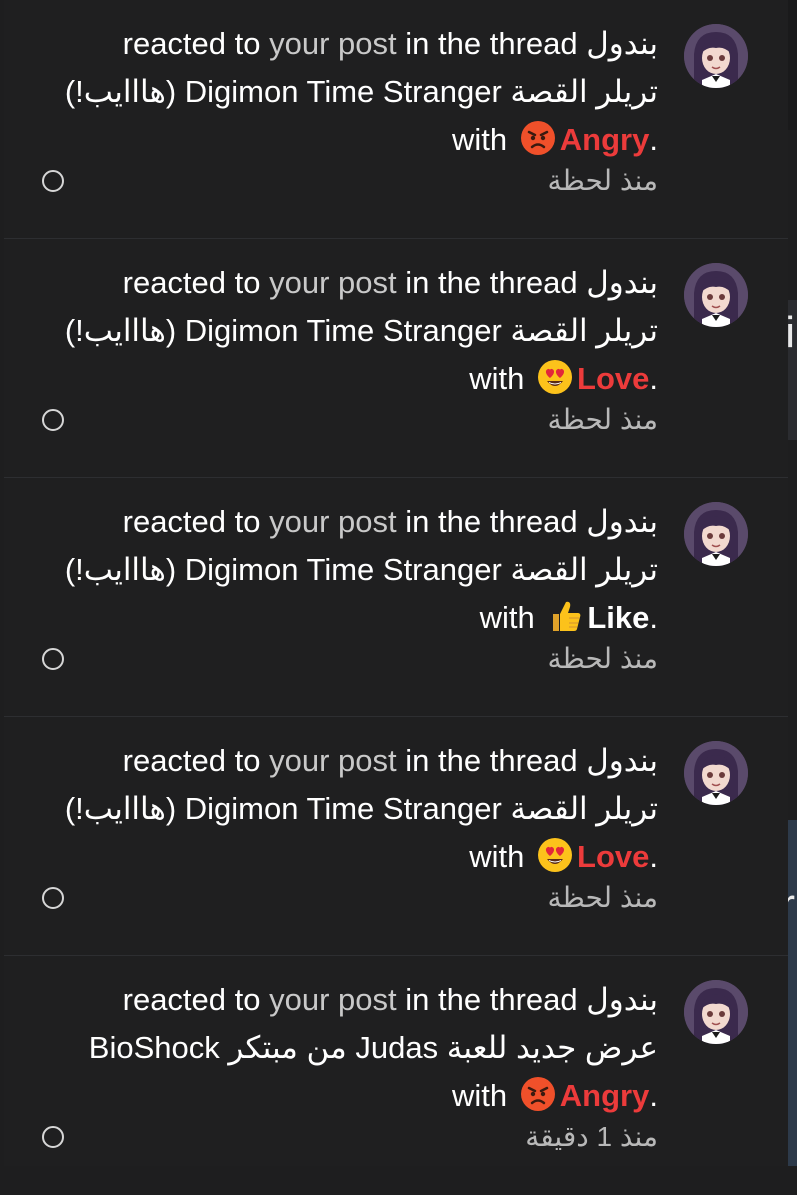 This screenshot has height=1195, width=797. What do you see at coordinates (591, 1136) in the screenshot?
I see `notification-time: منذ 1 دقيقة` at bounding box center [591, 1136].